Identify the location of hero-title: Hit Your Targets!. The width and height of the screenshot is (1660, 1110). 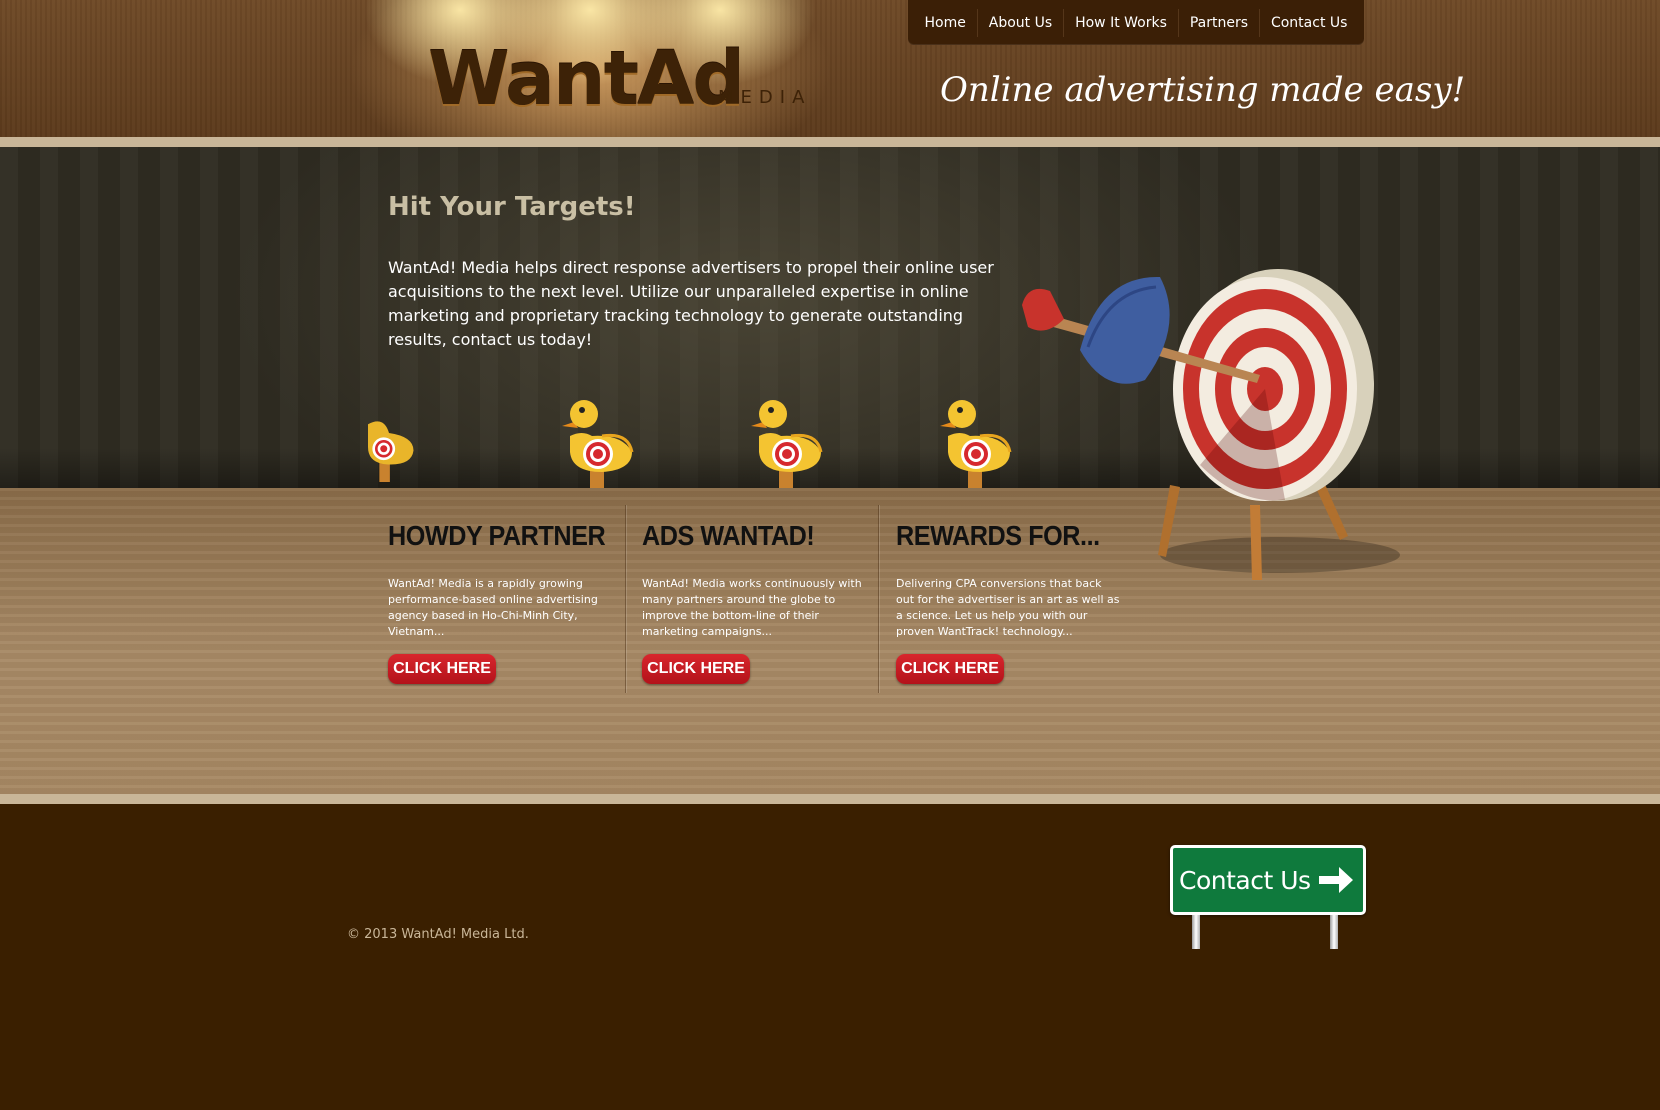
(512, 207).